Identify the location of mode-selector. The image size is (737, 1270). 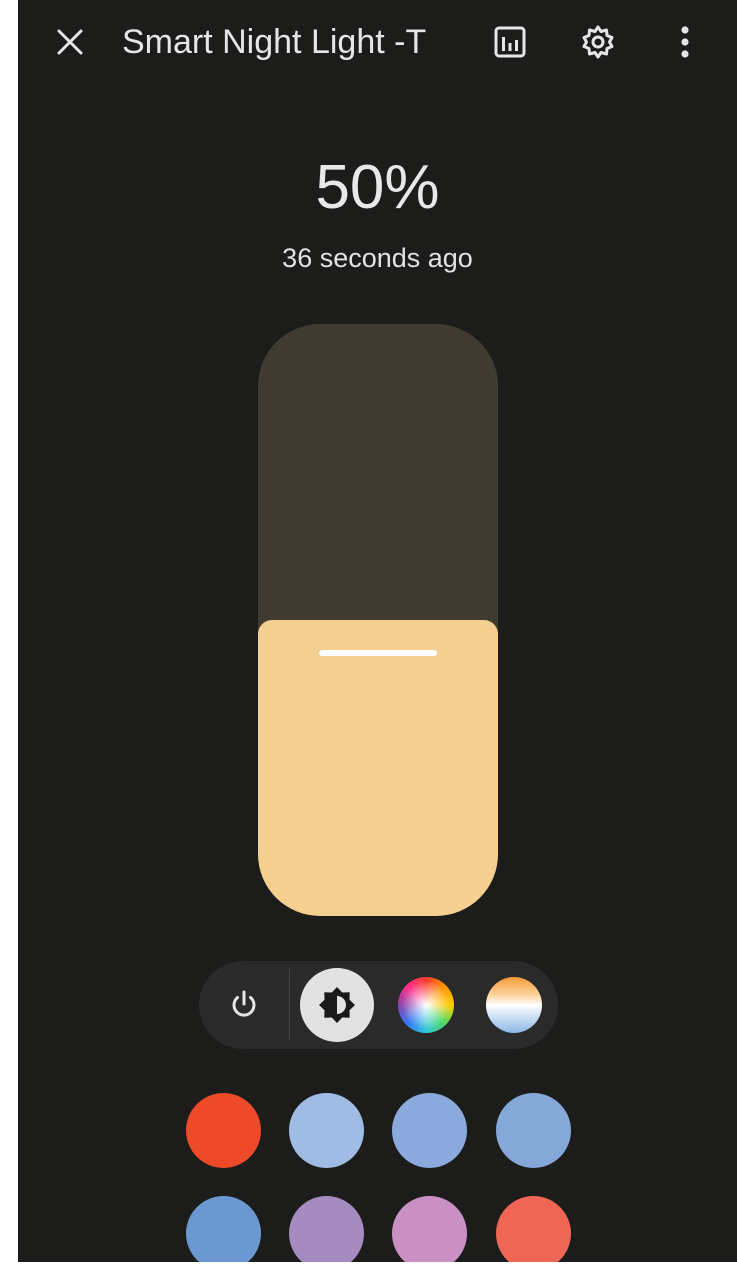
(378, 1005).